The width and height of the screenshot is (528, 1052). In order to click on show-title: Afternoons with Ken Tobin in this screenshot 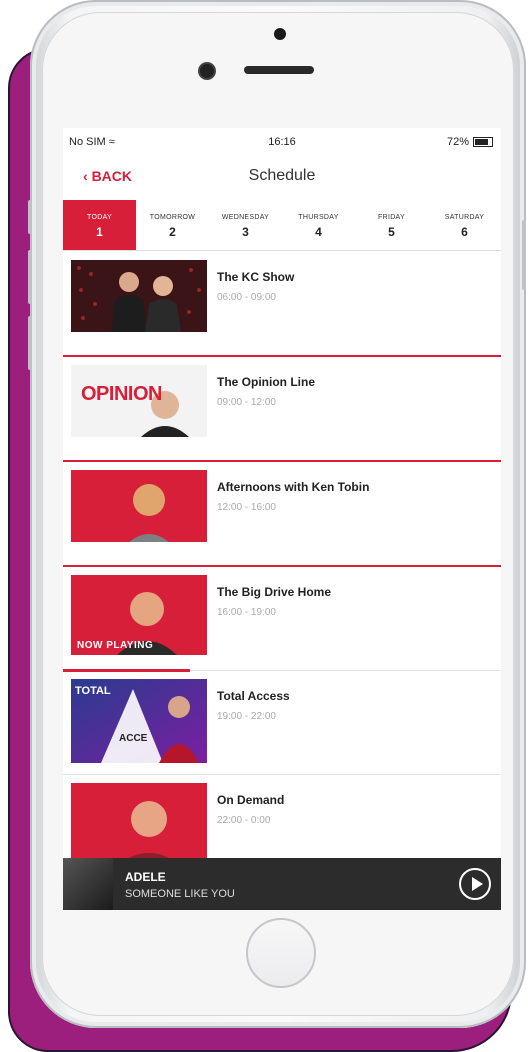, I will do `click(293, 487)`.